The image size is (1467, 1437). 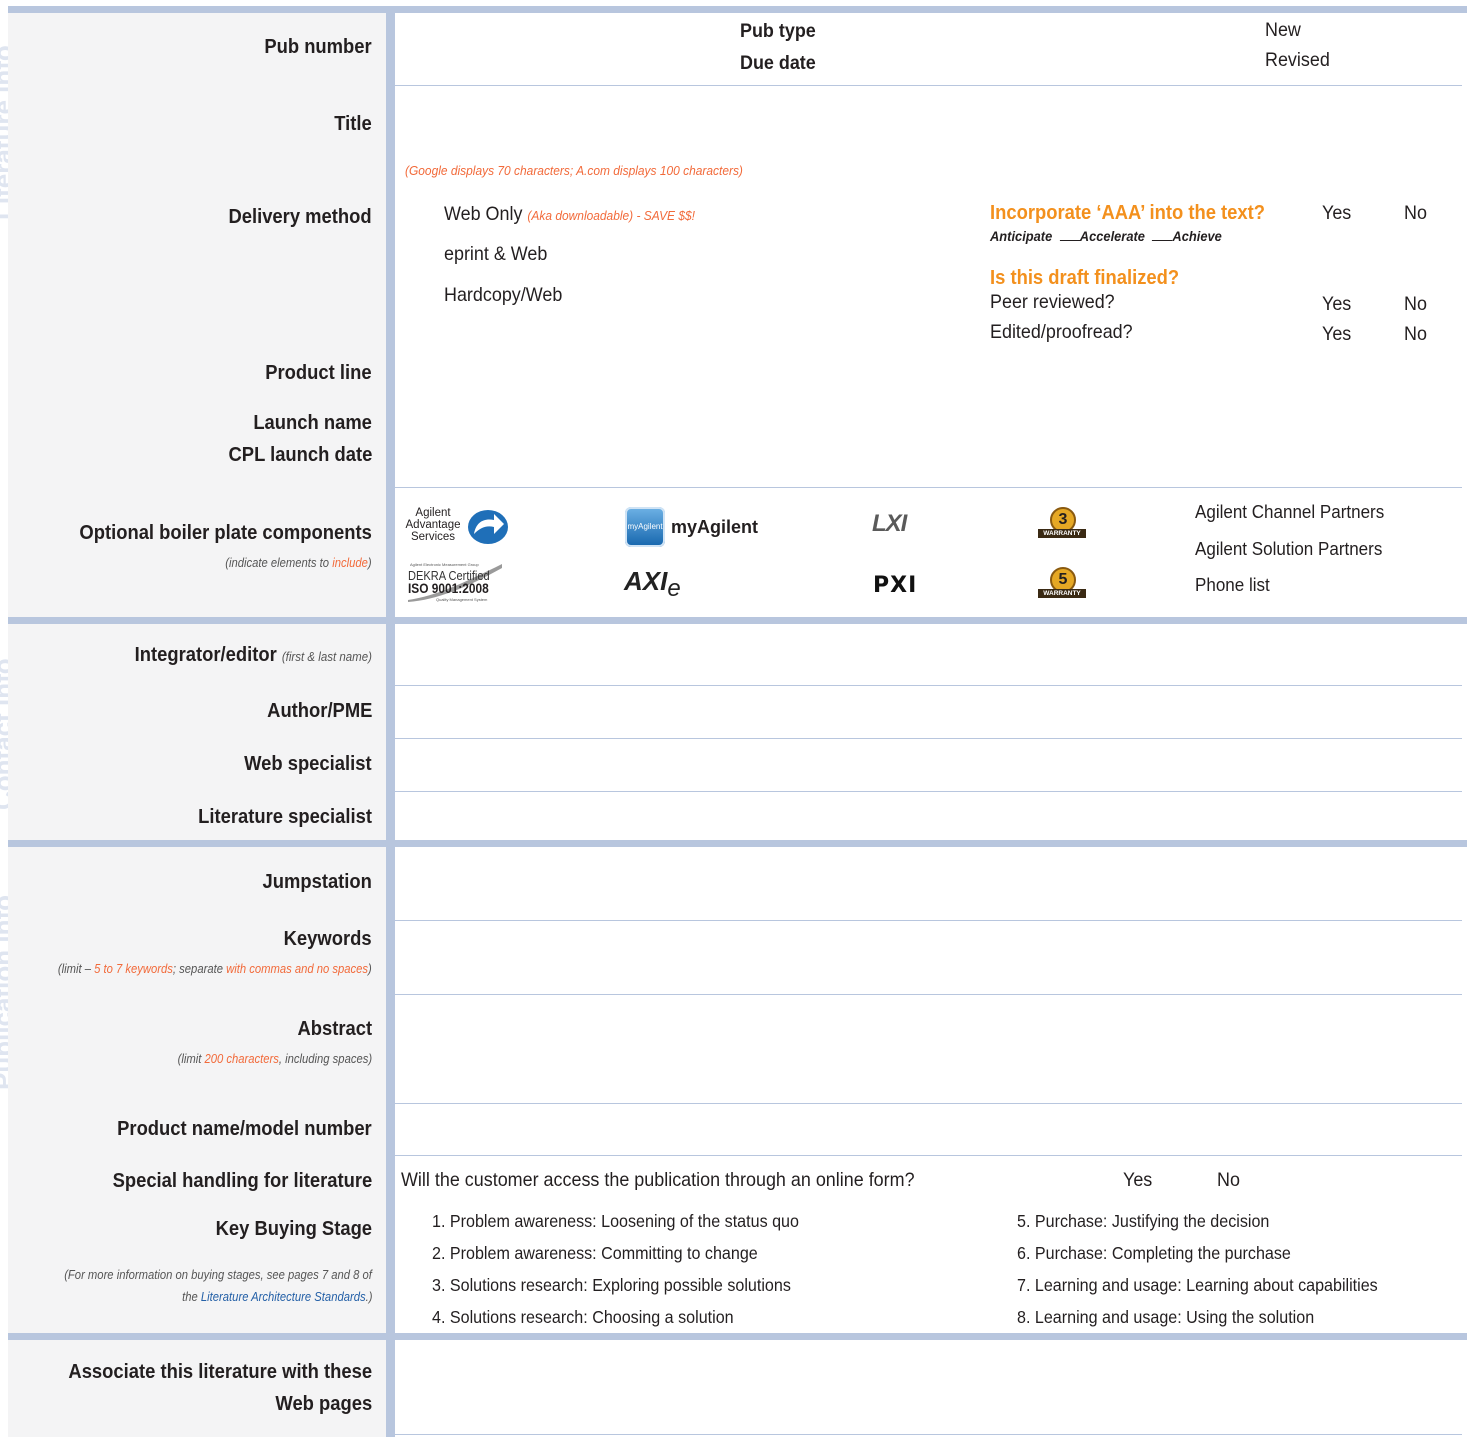 I want to click on dekra-iso-text: ISO 9001:2008, so click(x=448, y=588).